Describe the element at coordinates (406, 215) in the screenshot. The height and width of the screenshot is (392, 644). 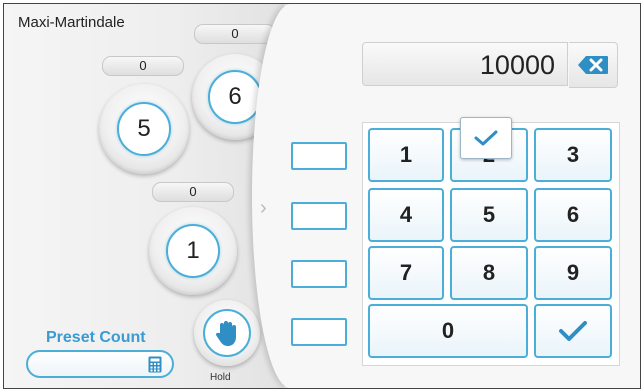
I see `key-4: 4` at that location.